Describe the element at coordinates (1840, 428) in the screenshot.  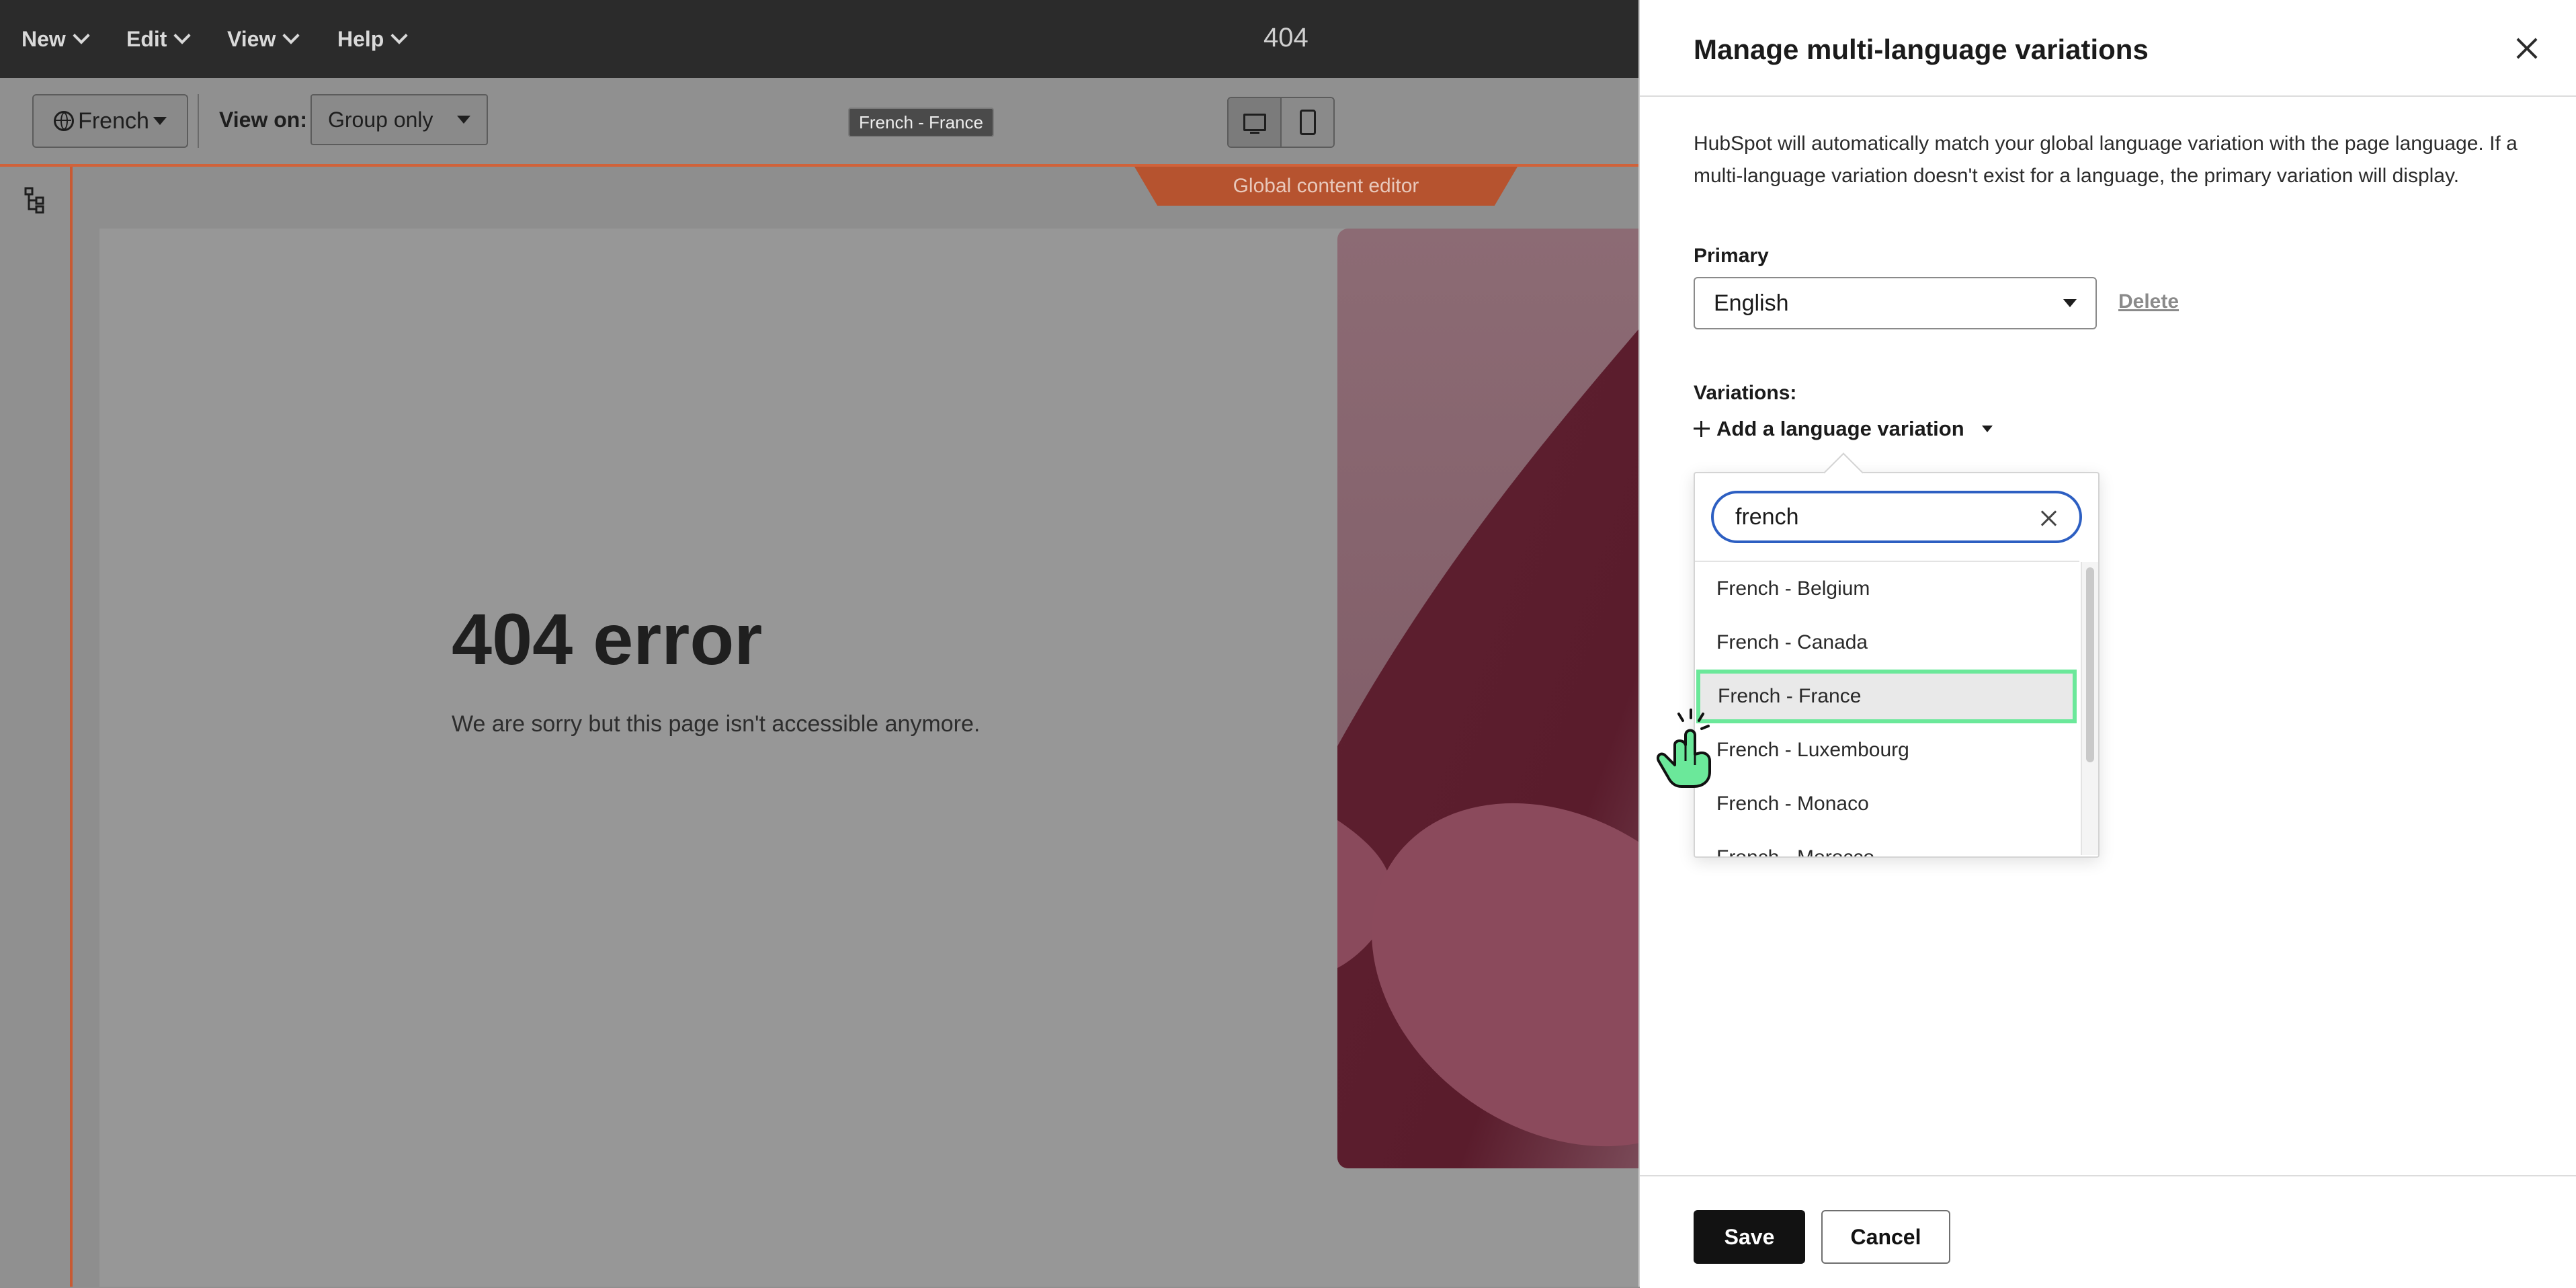
I see `add-language-variation-label: Add a language variation` at that location.